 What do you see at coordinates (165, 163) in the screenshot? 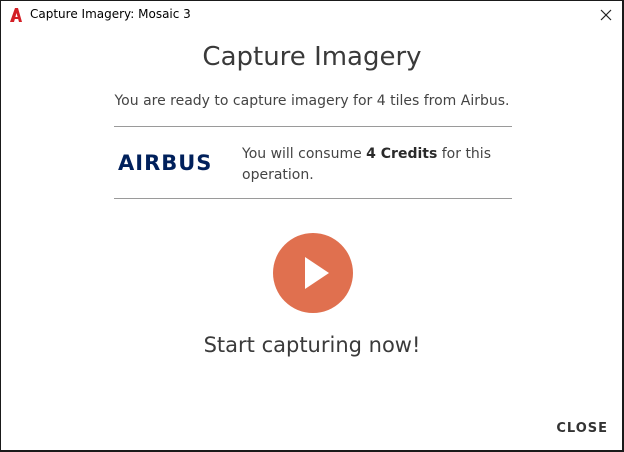
I see `airbus-logo: AIRBUS` at bounding box center [165, 163].